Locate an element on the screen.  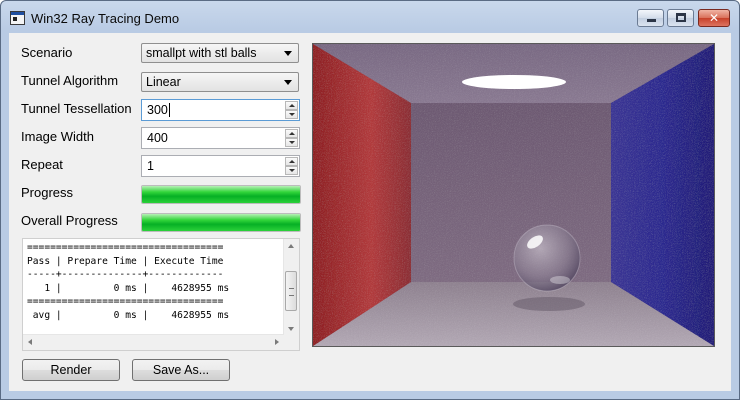
close-icon: ✕ is located at coordinates (714, 18).